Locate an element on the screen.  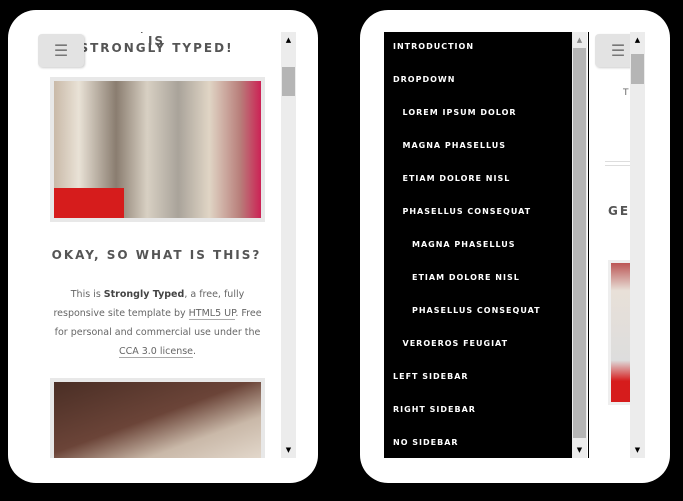
cut-text: T is located at coordinates (626, 93).